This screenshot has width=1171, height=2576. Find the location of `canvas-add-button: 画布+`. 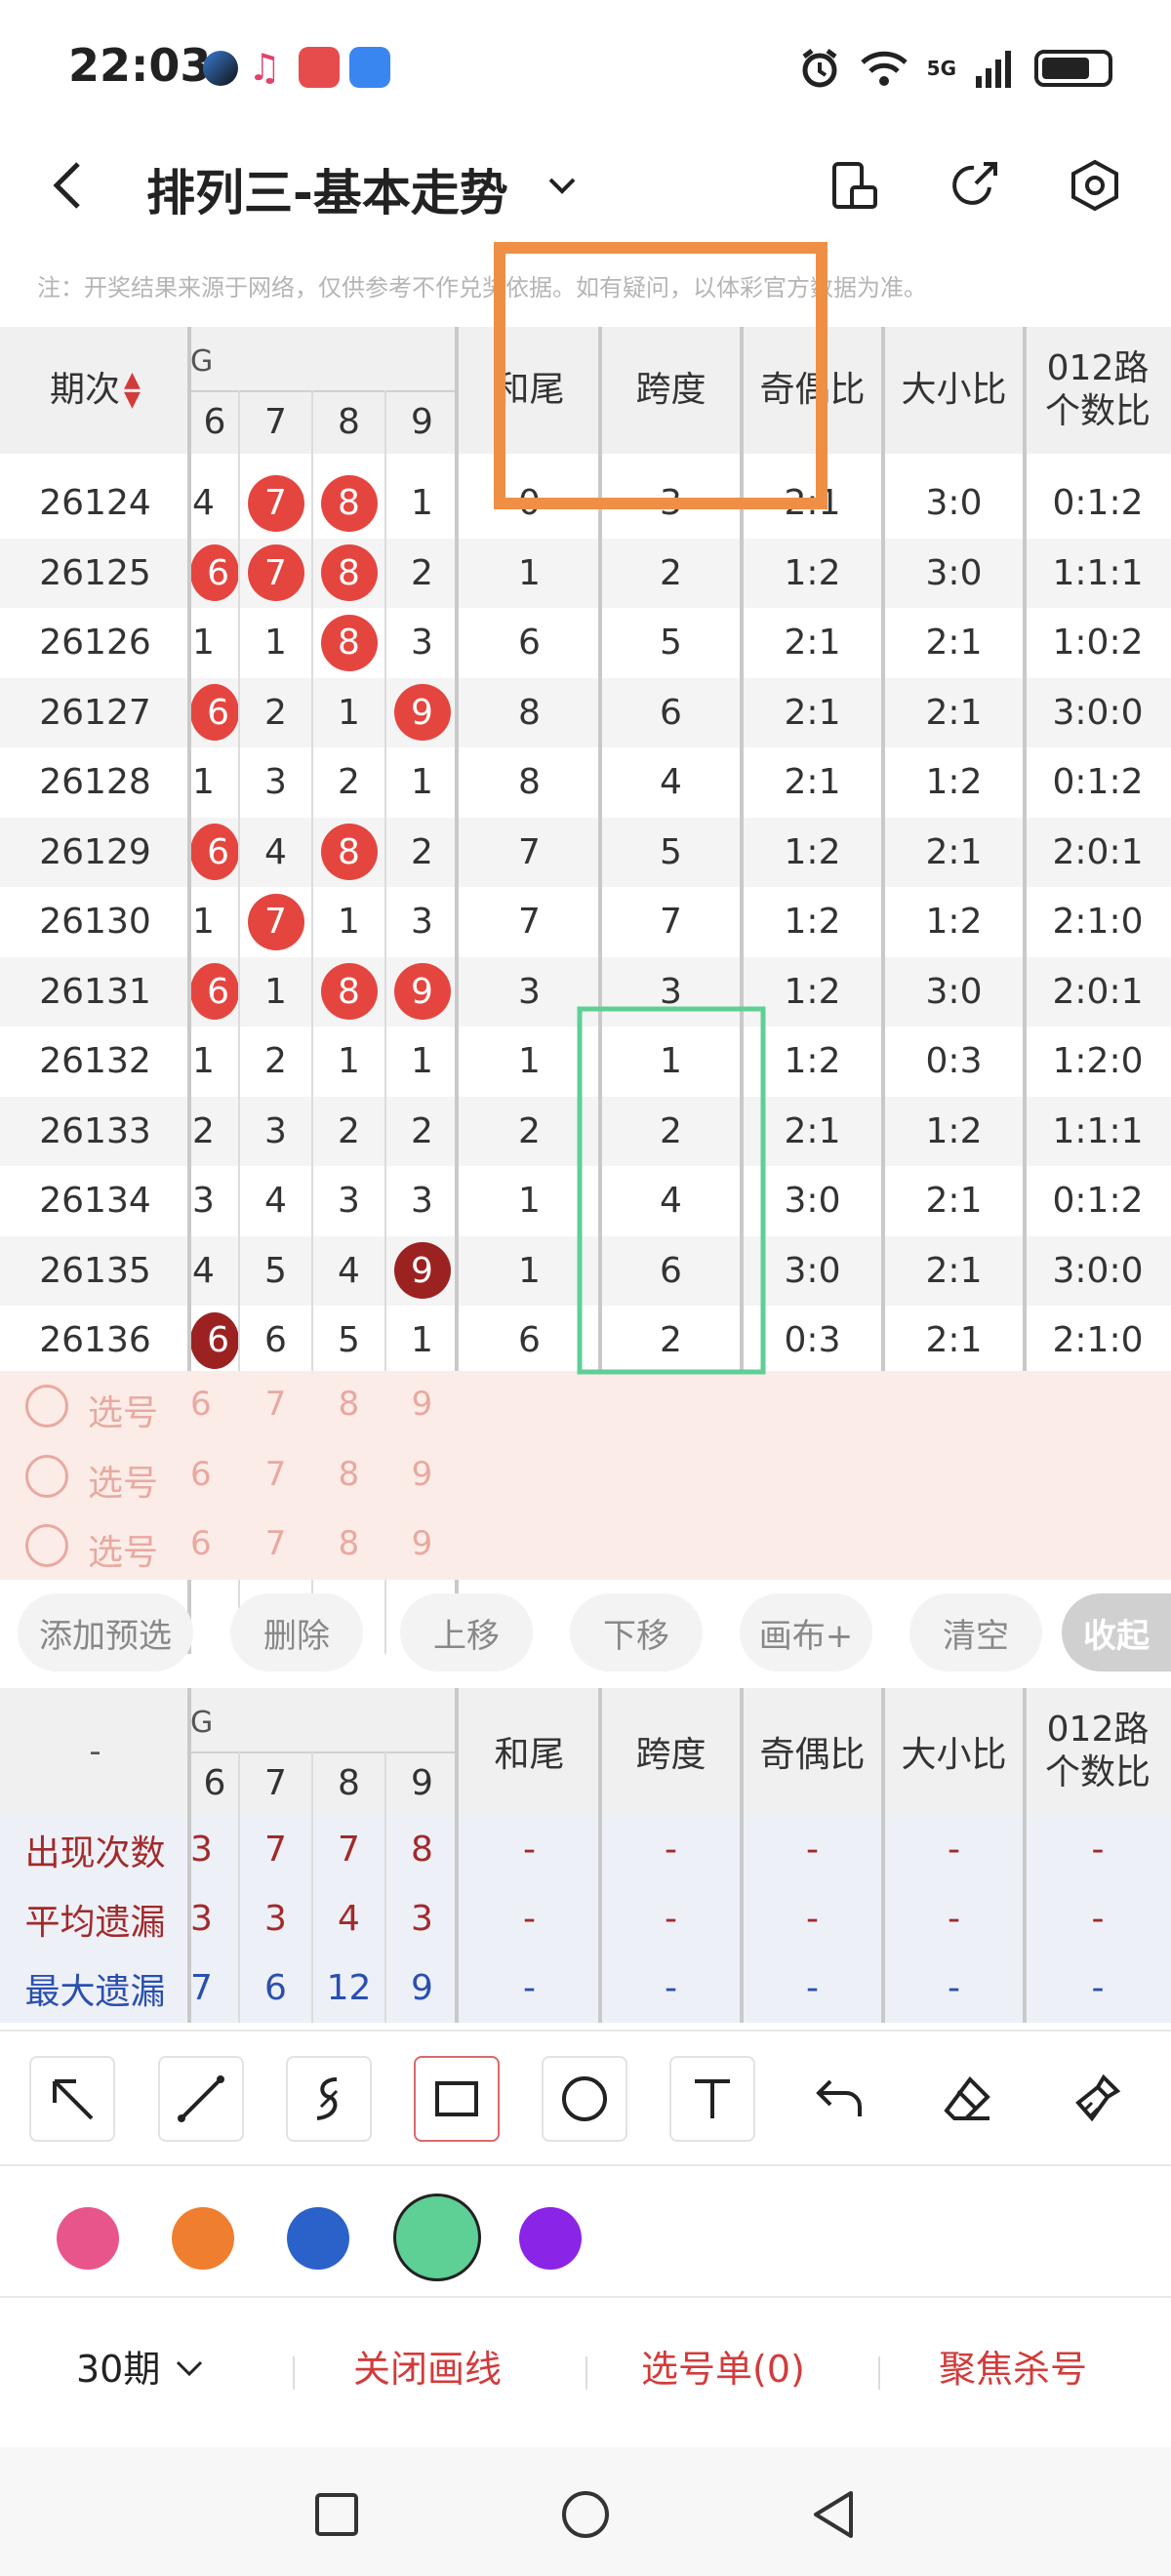

canvas-add-button: 画布+ is located at coordinates (806, 1632).